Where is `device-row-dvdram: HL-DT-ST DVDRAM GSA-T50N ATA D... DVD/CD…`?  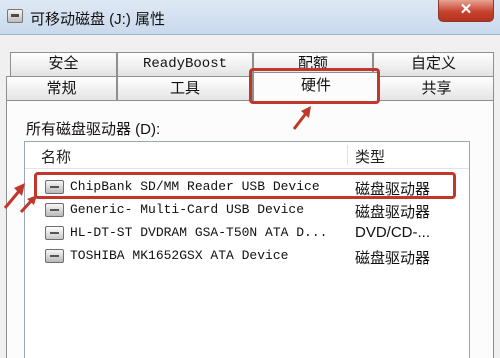
device-row-dvdram: HL-DT-ST DVDRAM GSA-T50N ATA D... DVD/CD… is located at coordinates (247, 233).